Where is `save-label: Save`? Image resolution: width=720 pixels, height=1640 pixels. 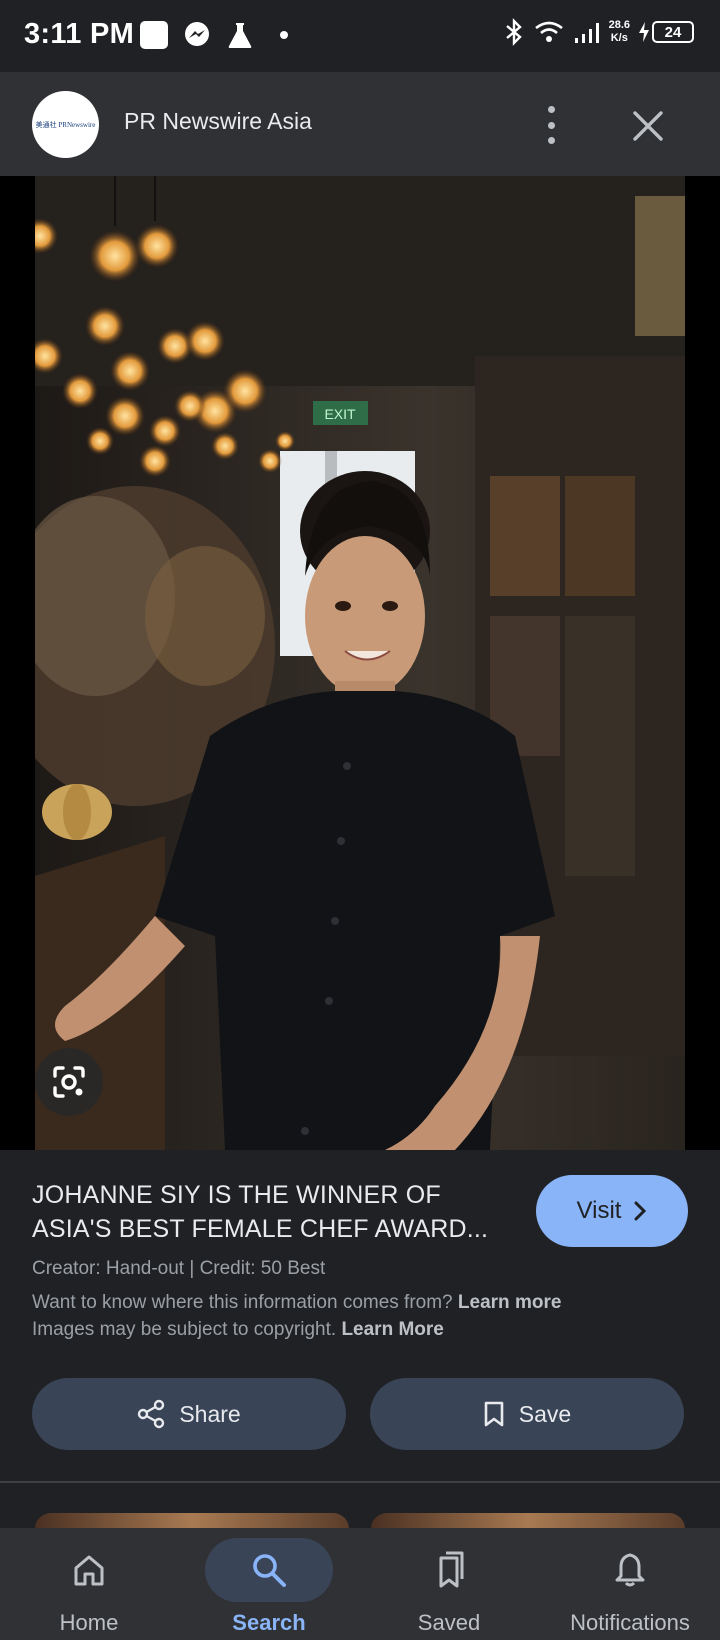 save-label: Save is located at coordinates (545, 1413).